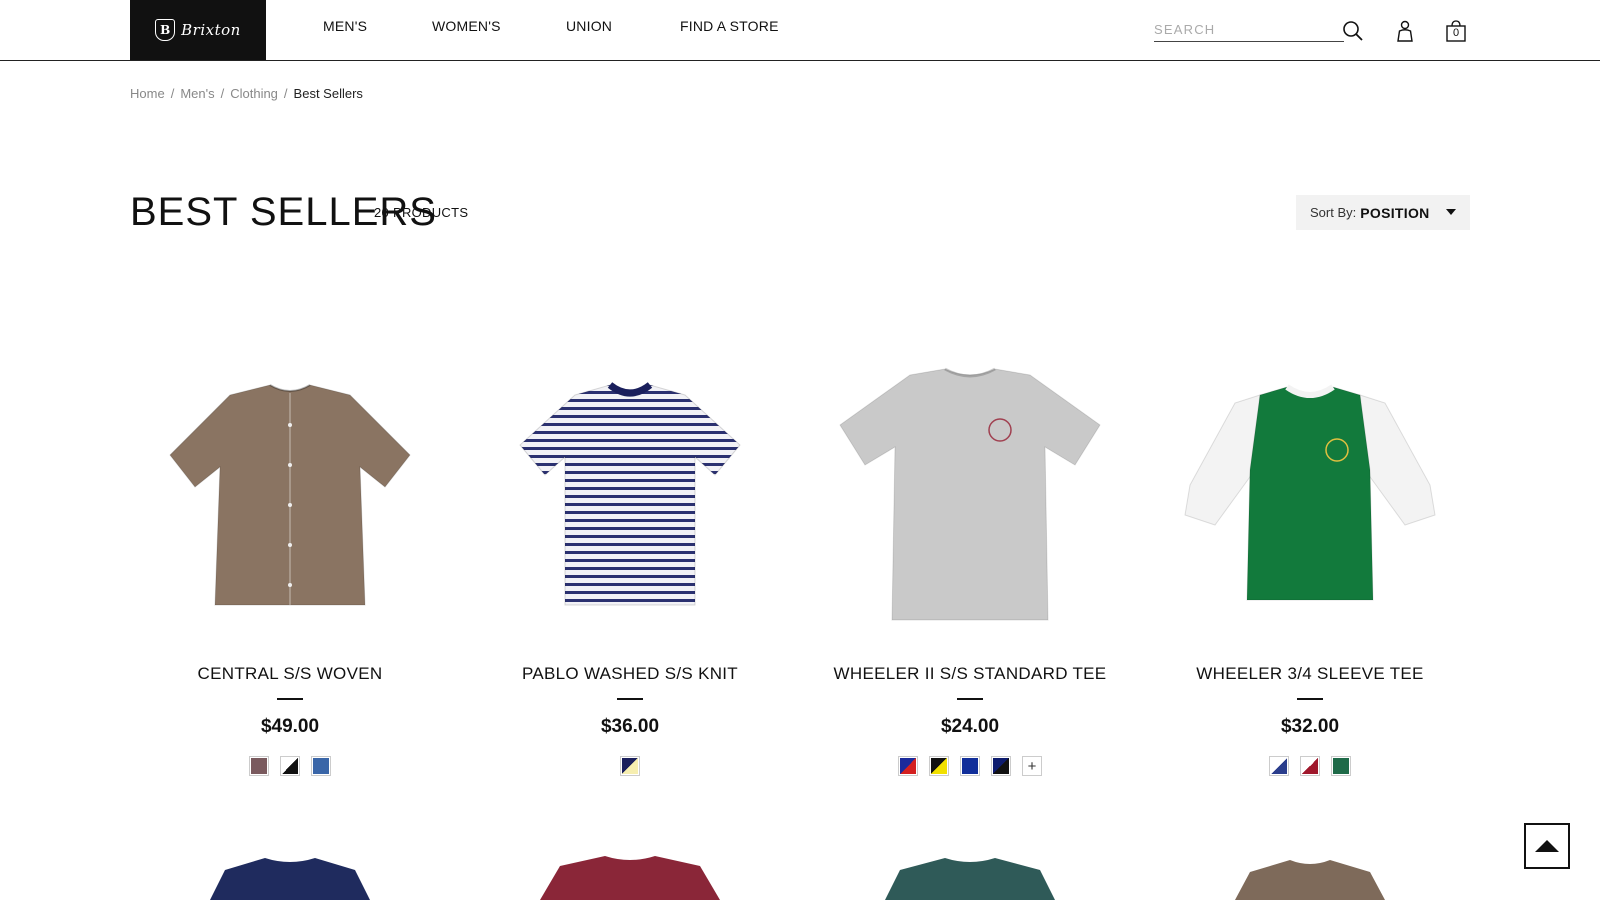  I want to click on product-name: CENTRAL S/S WOVEN, so click(290, 674).